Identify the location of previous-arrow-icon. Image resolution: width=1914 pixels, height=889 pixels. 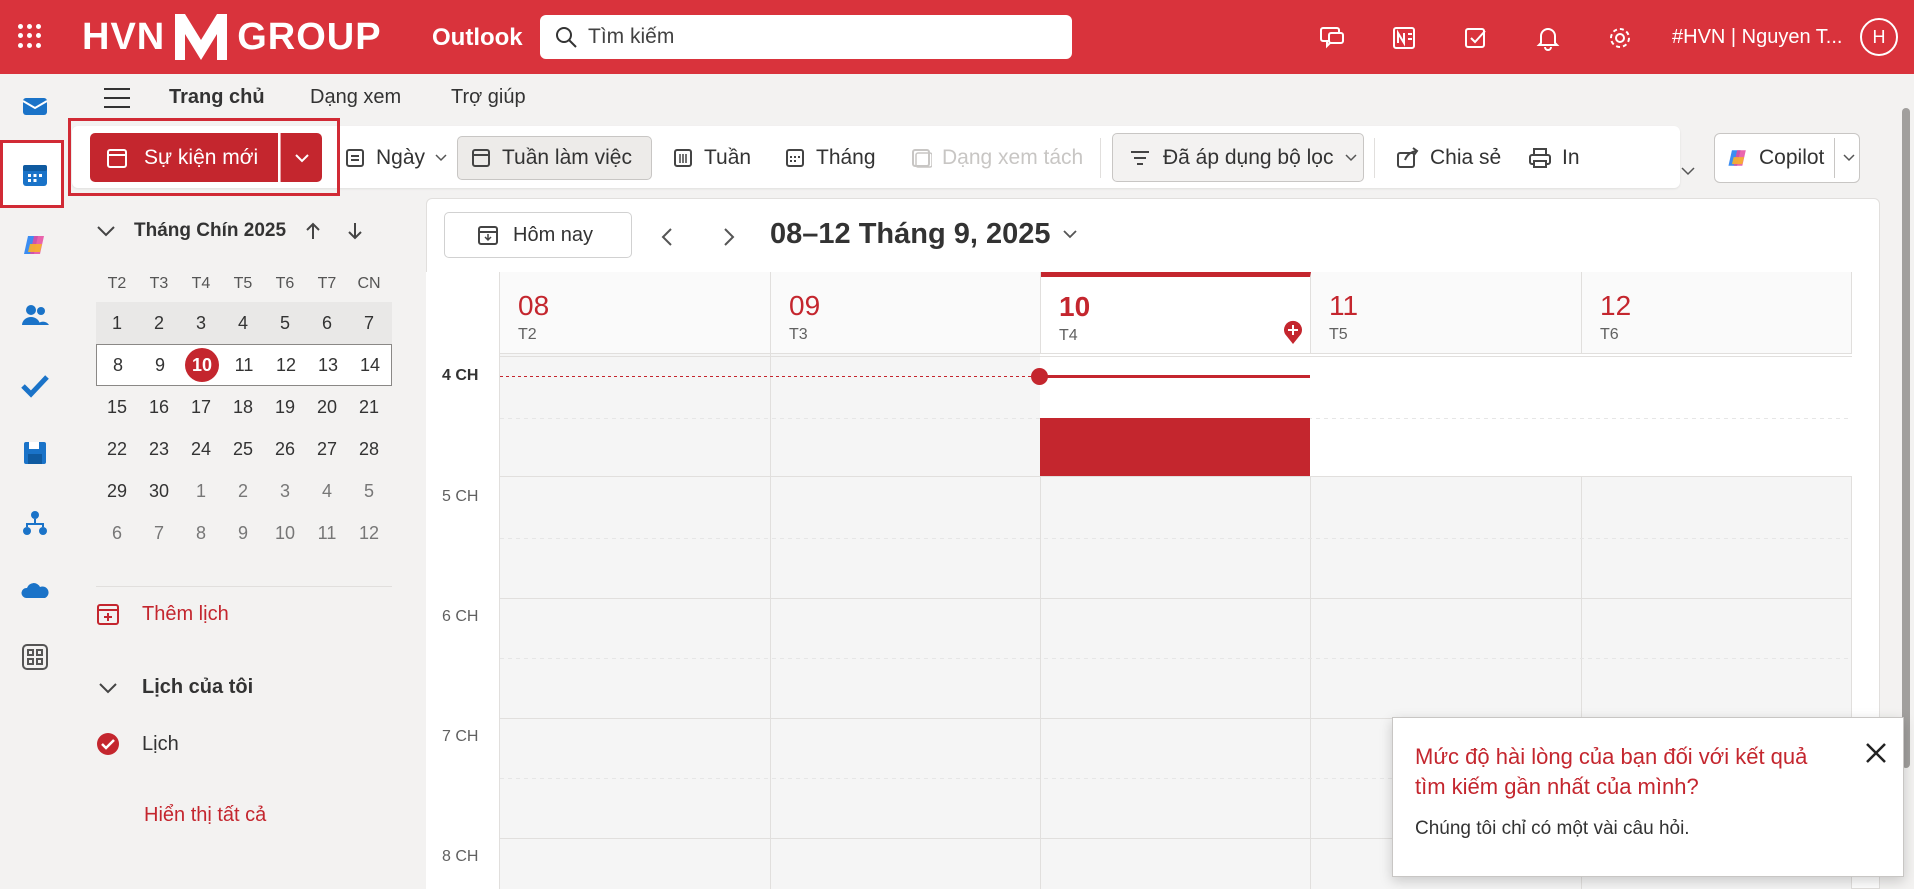
(667, 237).